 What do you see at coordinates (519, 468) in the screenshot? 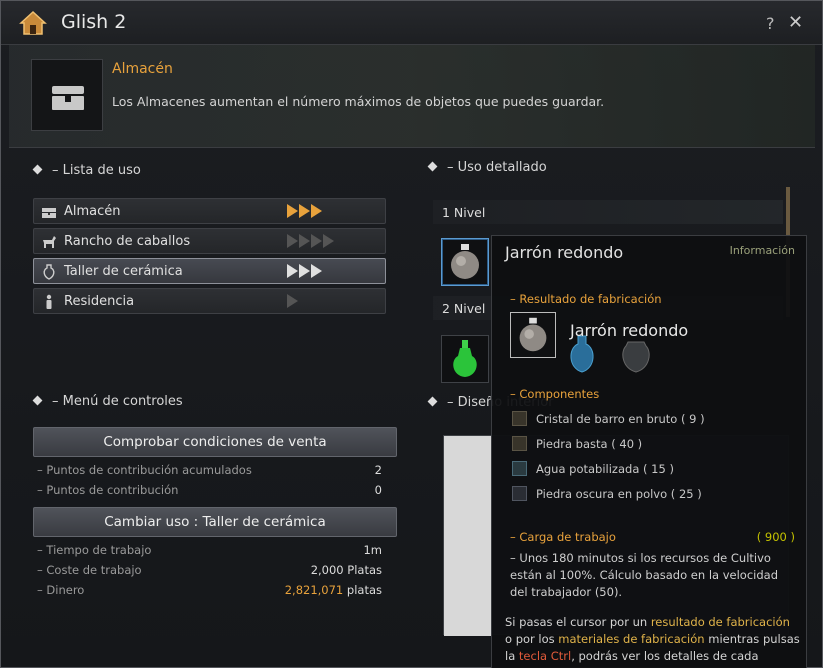
I see `water-icon` at bounding box center [519, 468].